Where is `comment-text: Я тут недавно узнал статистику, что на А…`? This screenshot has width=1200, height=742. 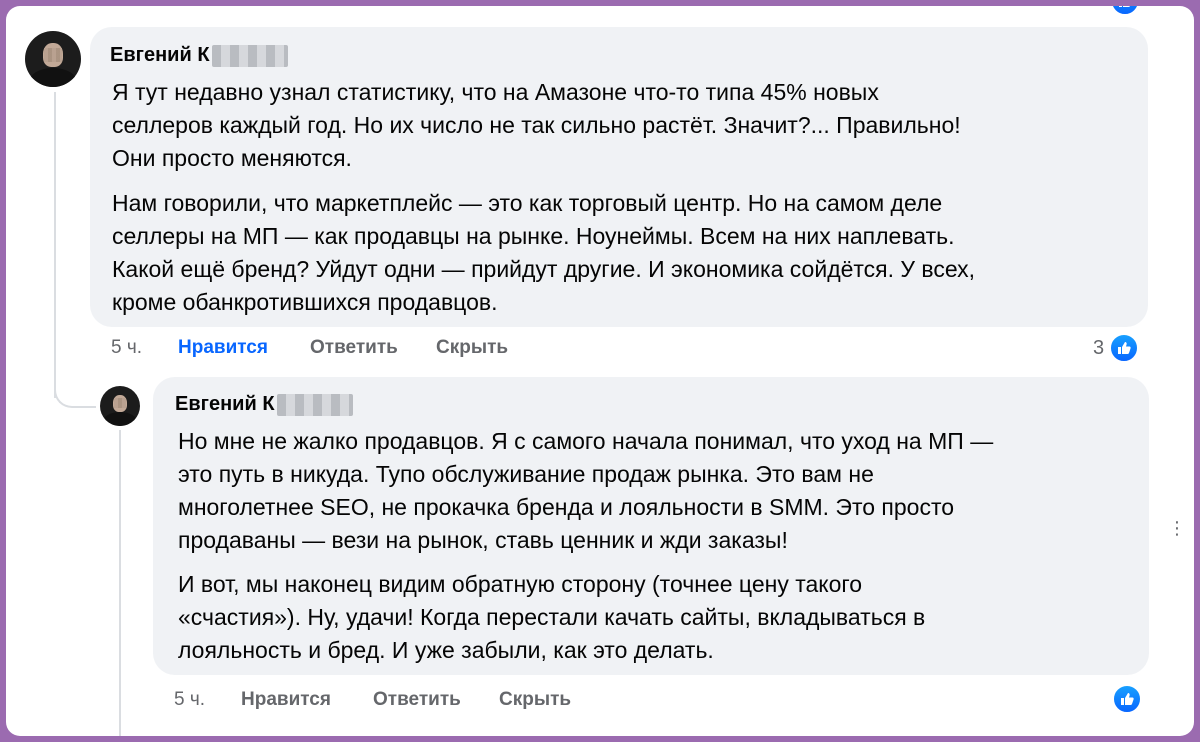
comment-text: Я тут недавно узнал статистику, что на А… is located at coordinates (536, 125).